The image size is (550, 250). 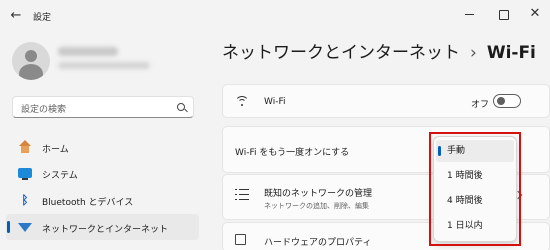 I want to click on app-title: 設定, so click(x=42, y=18).